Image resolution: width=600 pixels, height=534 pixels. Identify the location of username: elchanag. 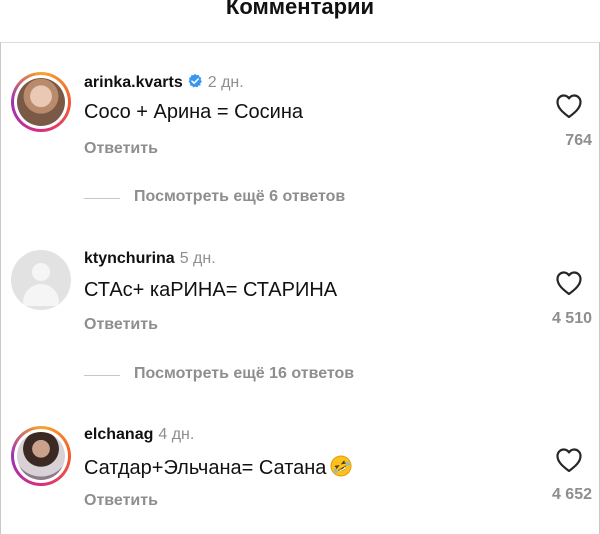
(118, 434).